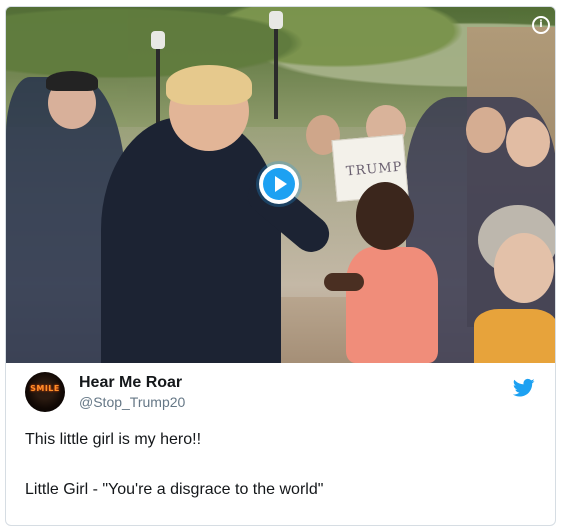 This screenshot has width=564, height=526. What do you see at coordinates (392, 305) in the screenshot?
I see `girl` at bounding box center [392, 305].